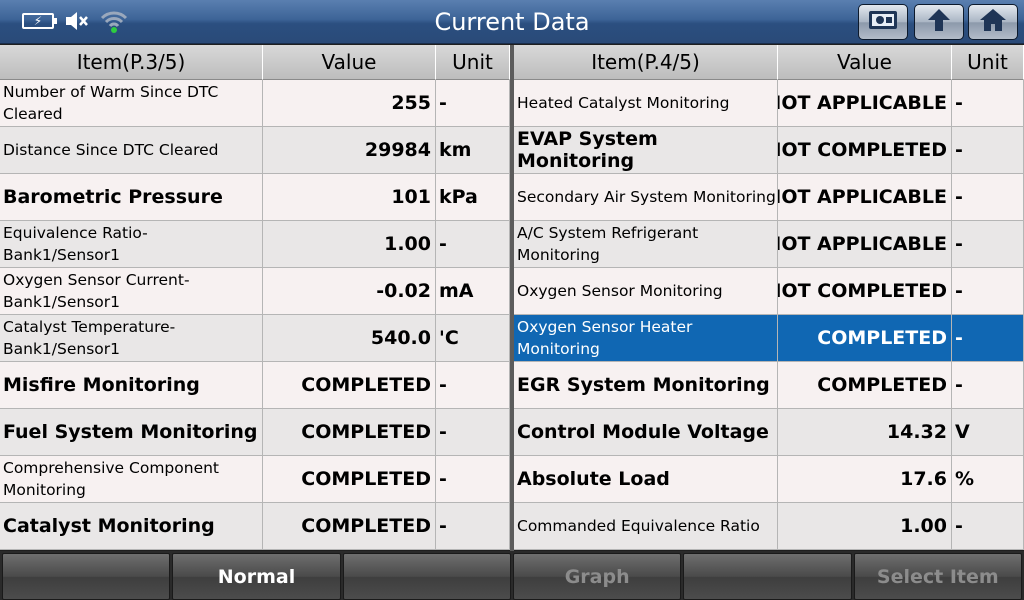 The height and width of the screenshot is (600, 1024). Describe the element at coordinates (349, 291) in the screenshot. I see `row-value: -0.02` at that location.